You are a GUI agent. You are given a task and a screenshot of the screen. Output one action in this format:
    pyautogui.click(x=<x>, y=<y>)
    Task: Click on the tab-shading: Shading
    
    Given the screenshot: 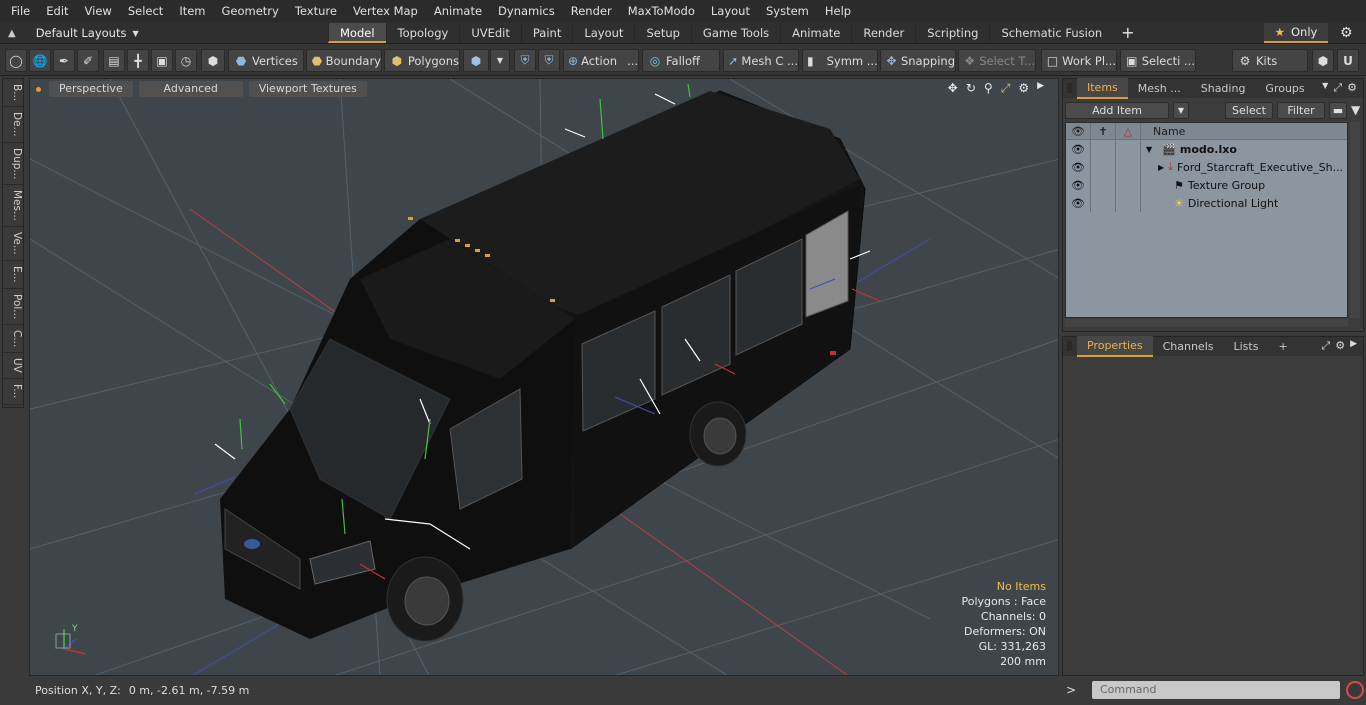 What is the action you would take?
    pyautogui.click(x=1223, y=88)
    